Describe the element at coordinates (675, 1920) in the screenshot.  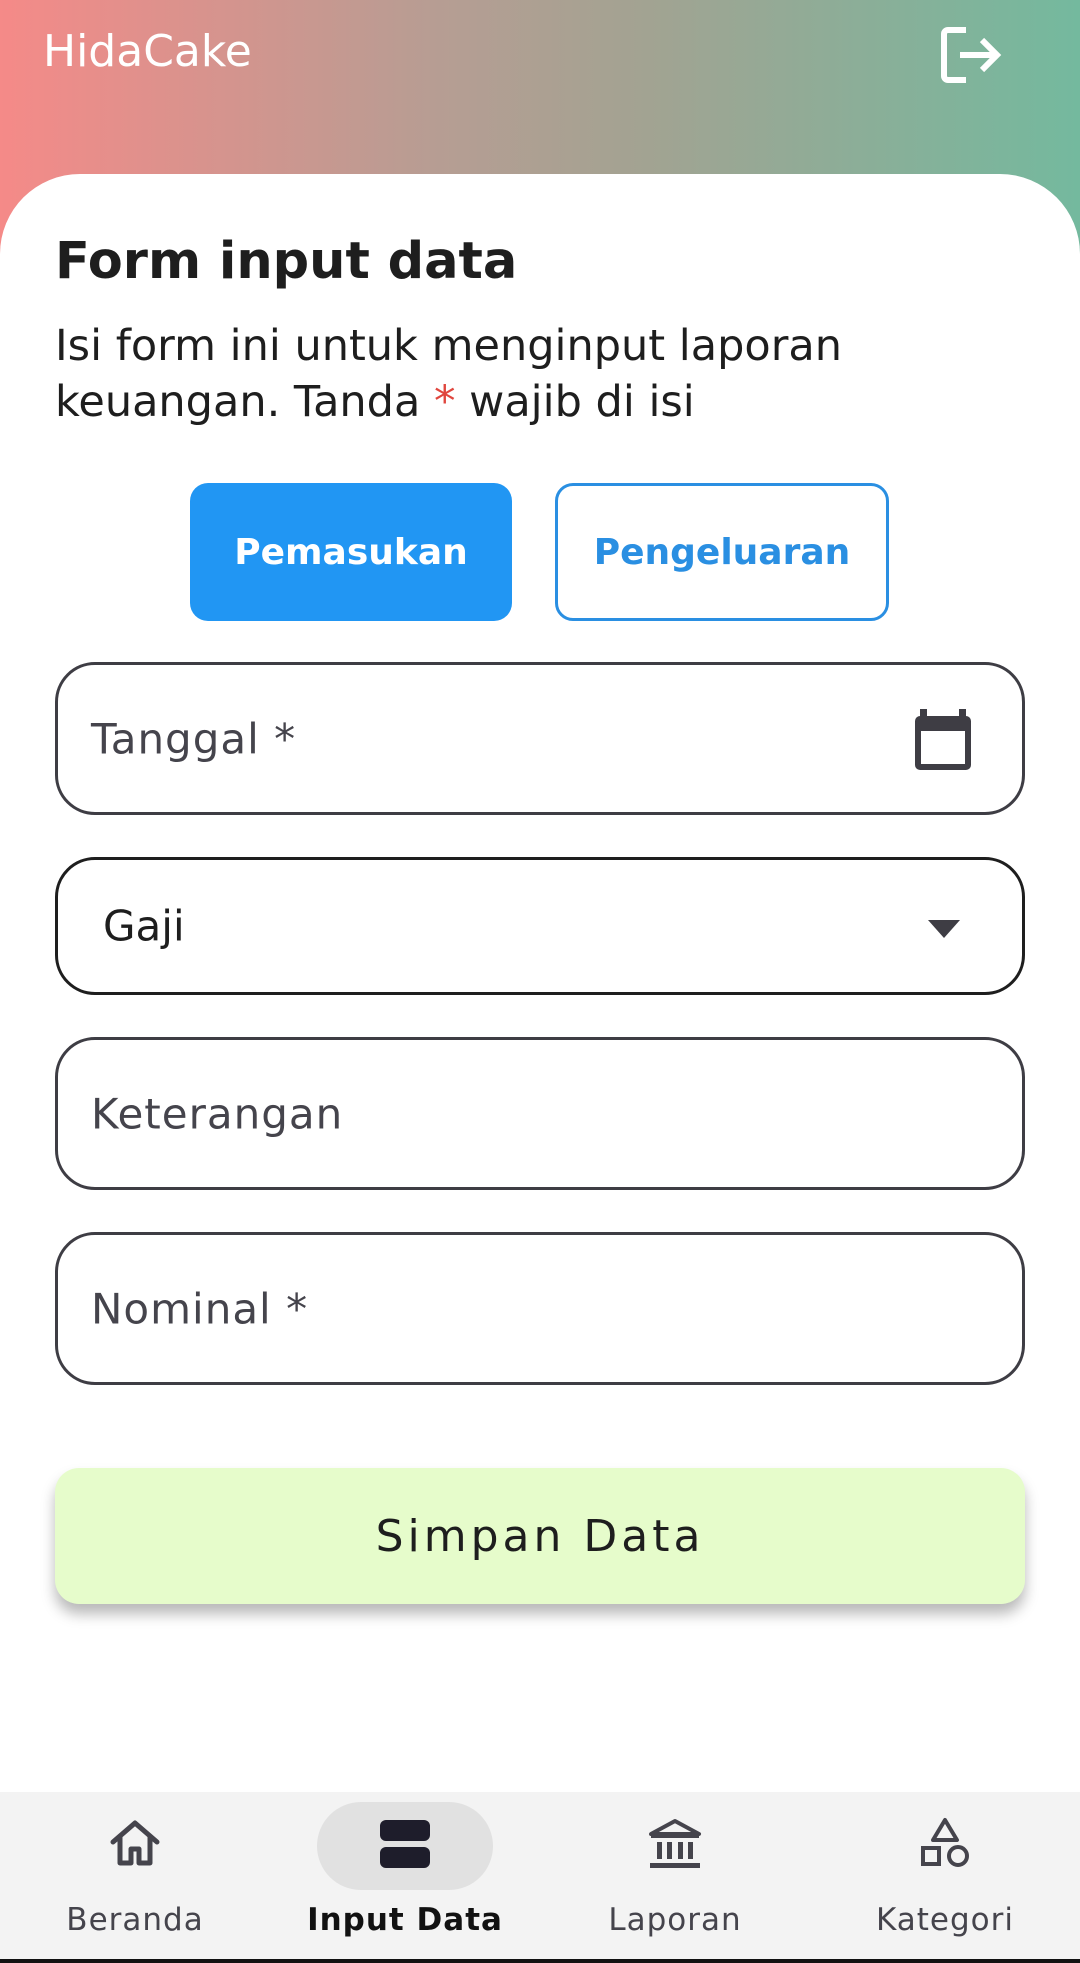
I see `nav-label: Laporan` at that location.